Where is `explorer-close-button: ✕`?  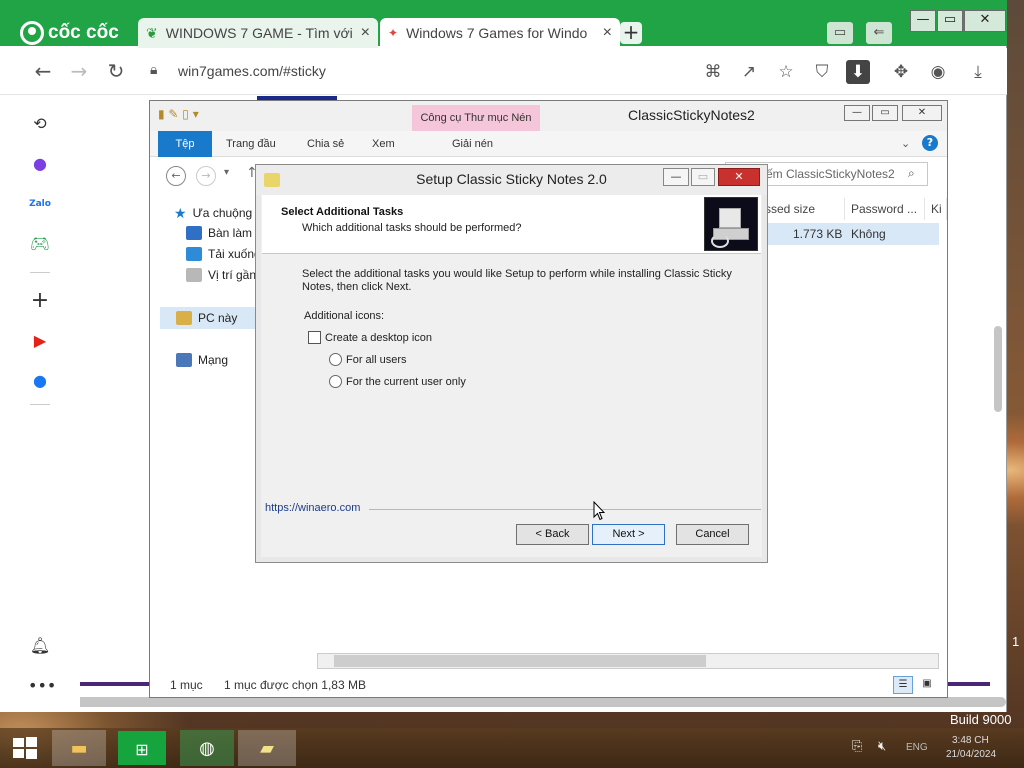 explorer-close-button: ✕ is located at coordinates (922, 113).